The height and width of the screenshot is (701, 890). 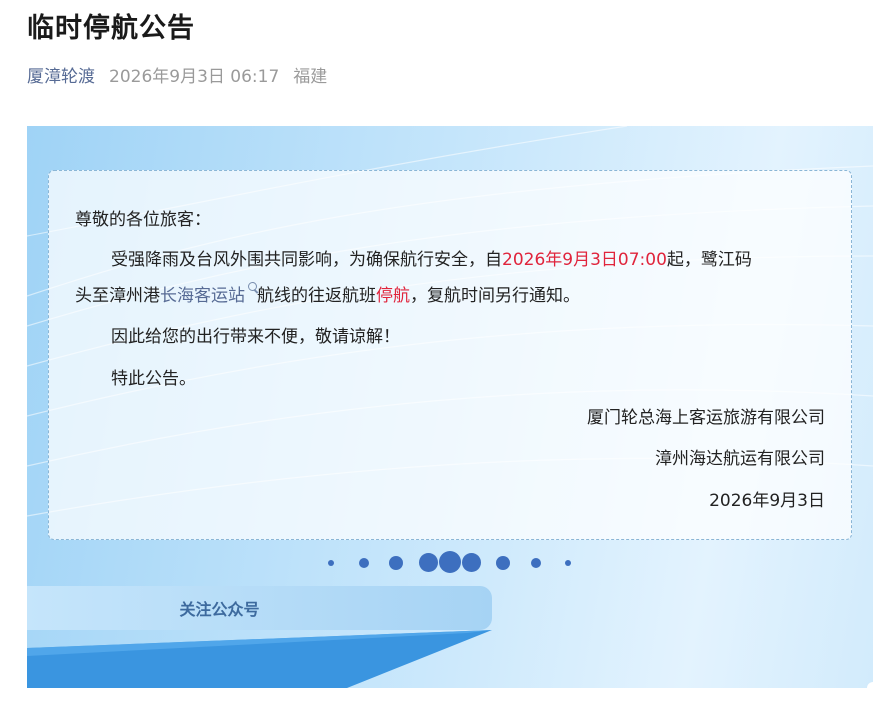 I want to click on notice-text: 受强降雨及台风外围共同影响，为确保航行安全，自, so click(x=306, y=260).